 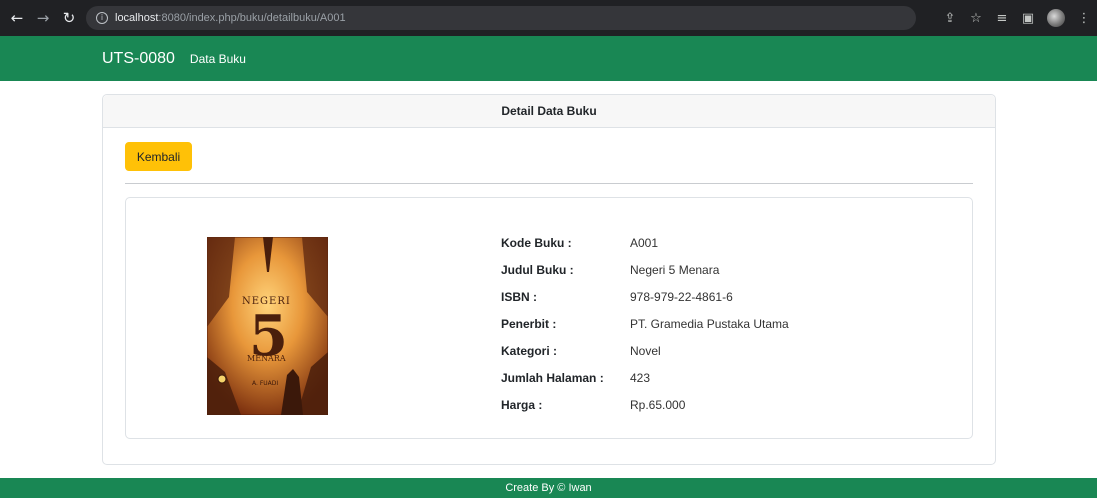 I want to click on detail-value: A001, so click(x=644, y=242).